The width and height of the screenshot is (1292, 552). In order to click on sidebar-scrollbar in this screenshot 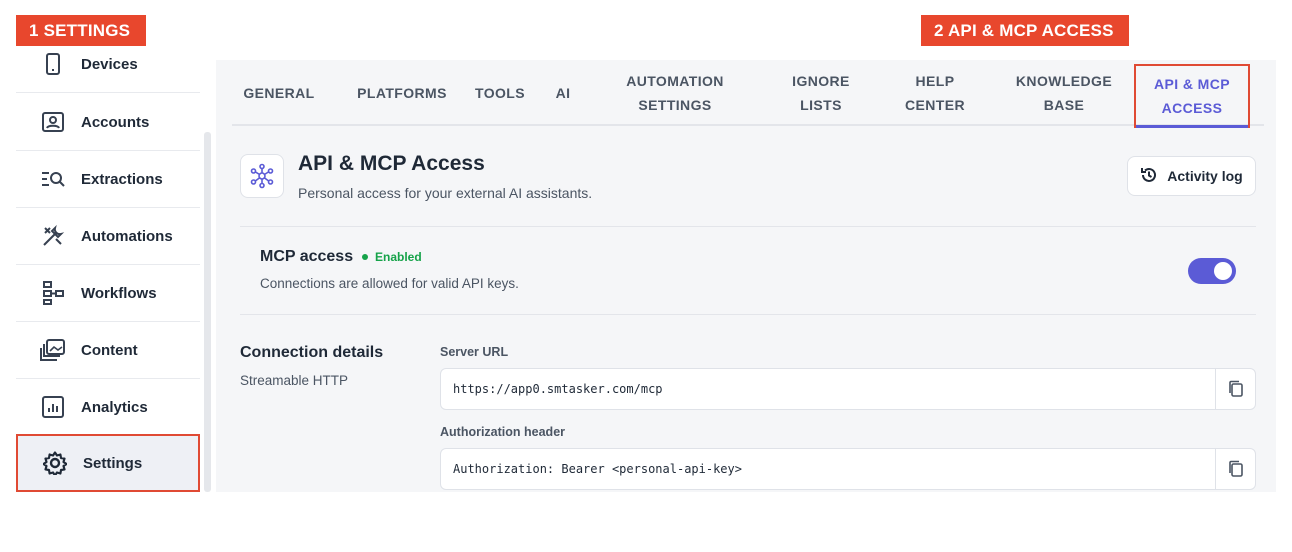, I will do `click(207, 312)`.